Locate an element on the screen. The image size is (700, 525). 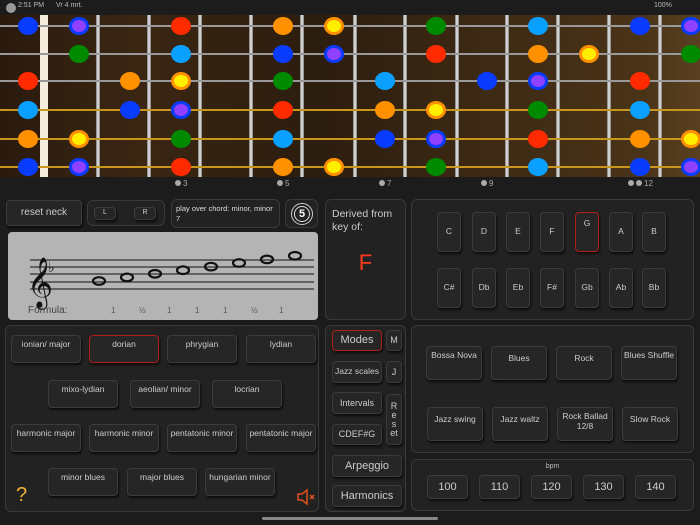
reset-neck-button: reset neck is located at coordinates (44, 213).